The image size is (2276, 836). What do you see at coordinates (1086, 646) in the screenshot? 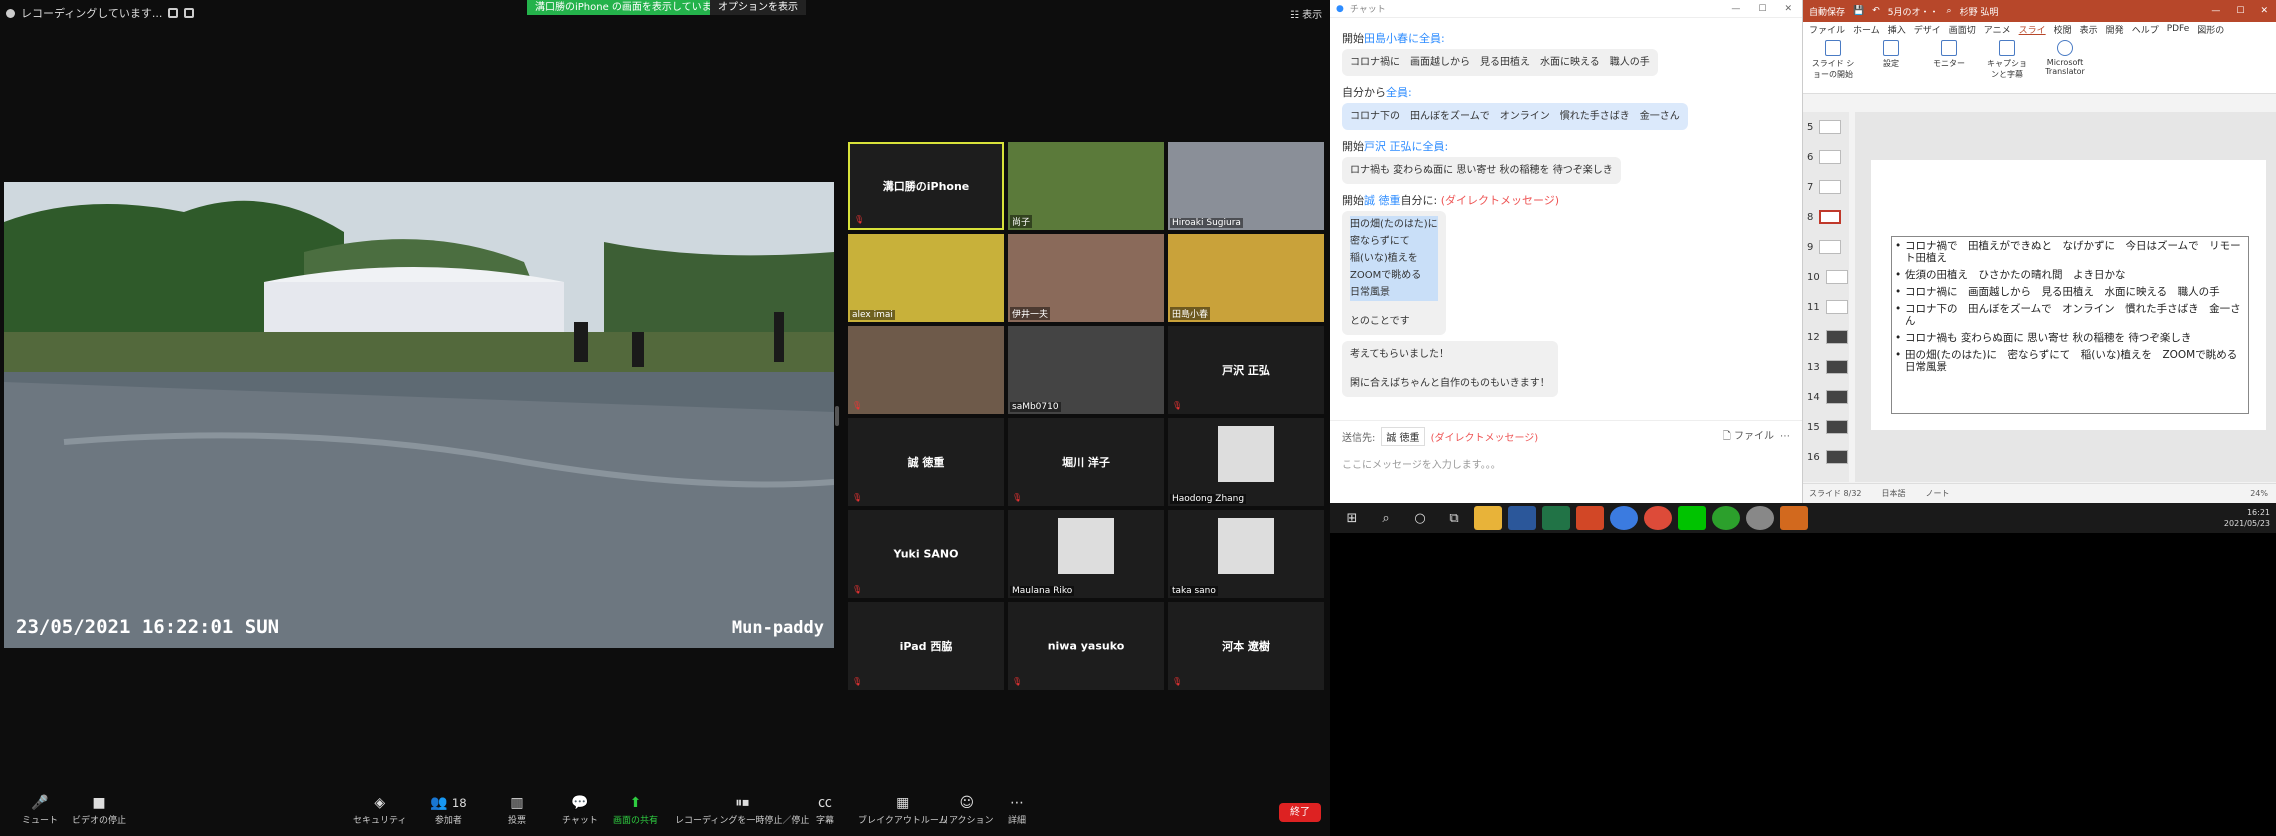
I see `participant-tile: niwa yasuko 🎙` at bounding box center [1086, 646].